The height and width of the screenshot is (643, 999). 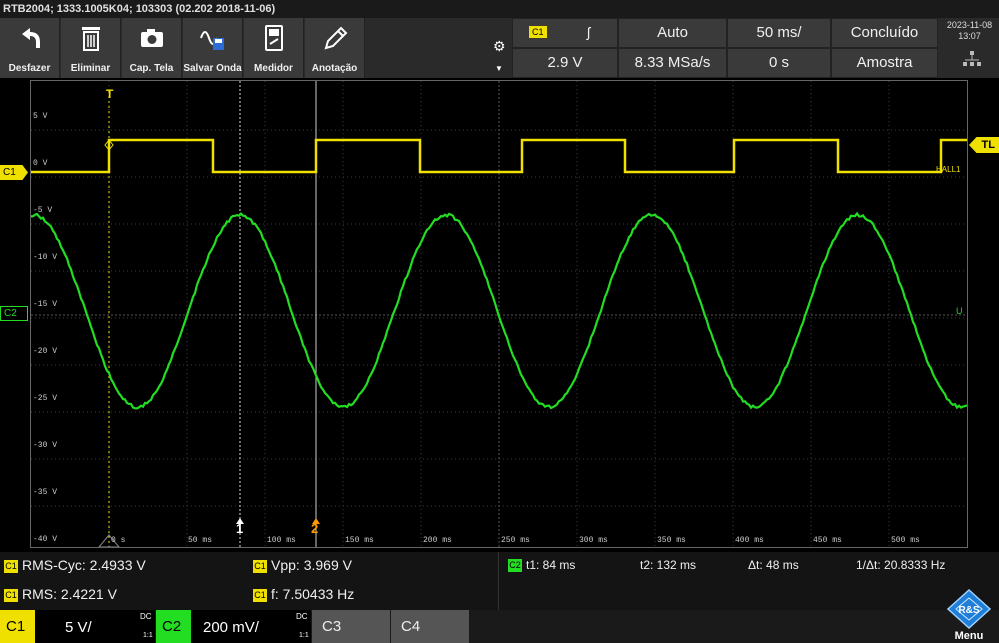 What do you see at coordinates (91, 38) in the screenshot?
I see `trash-icon` at bounding box center [91, 38].